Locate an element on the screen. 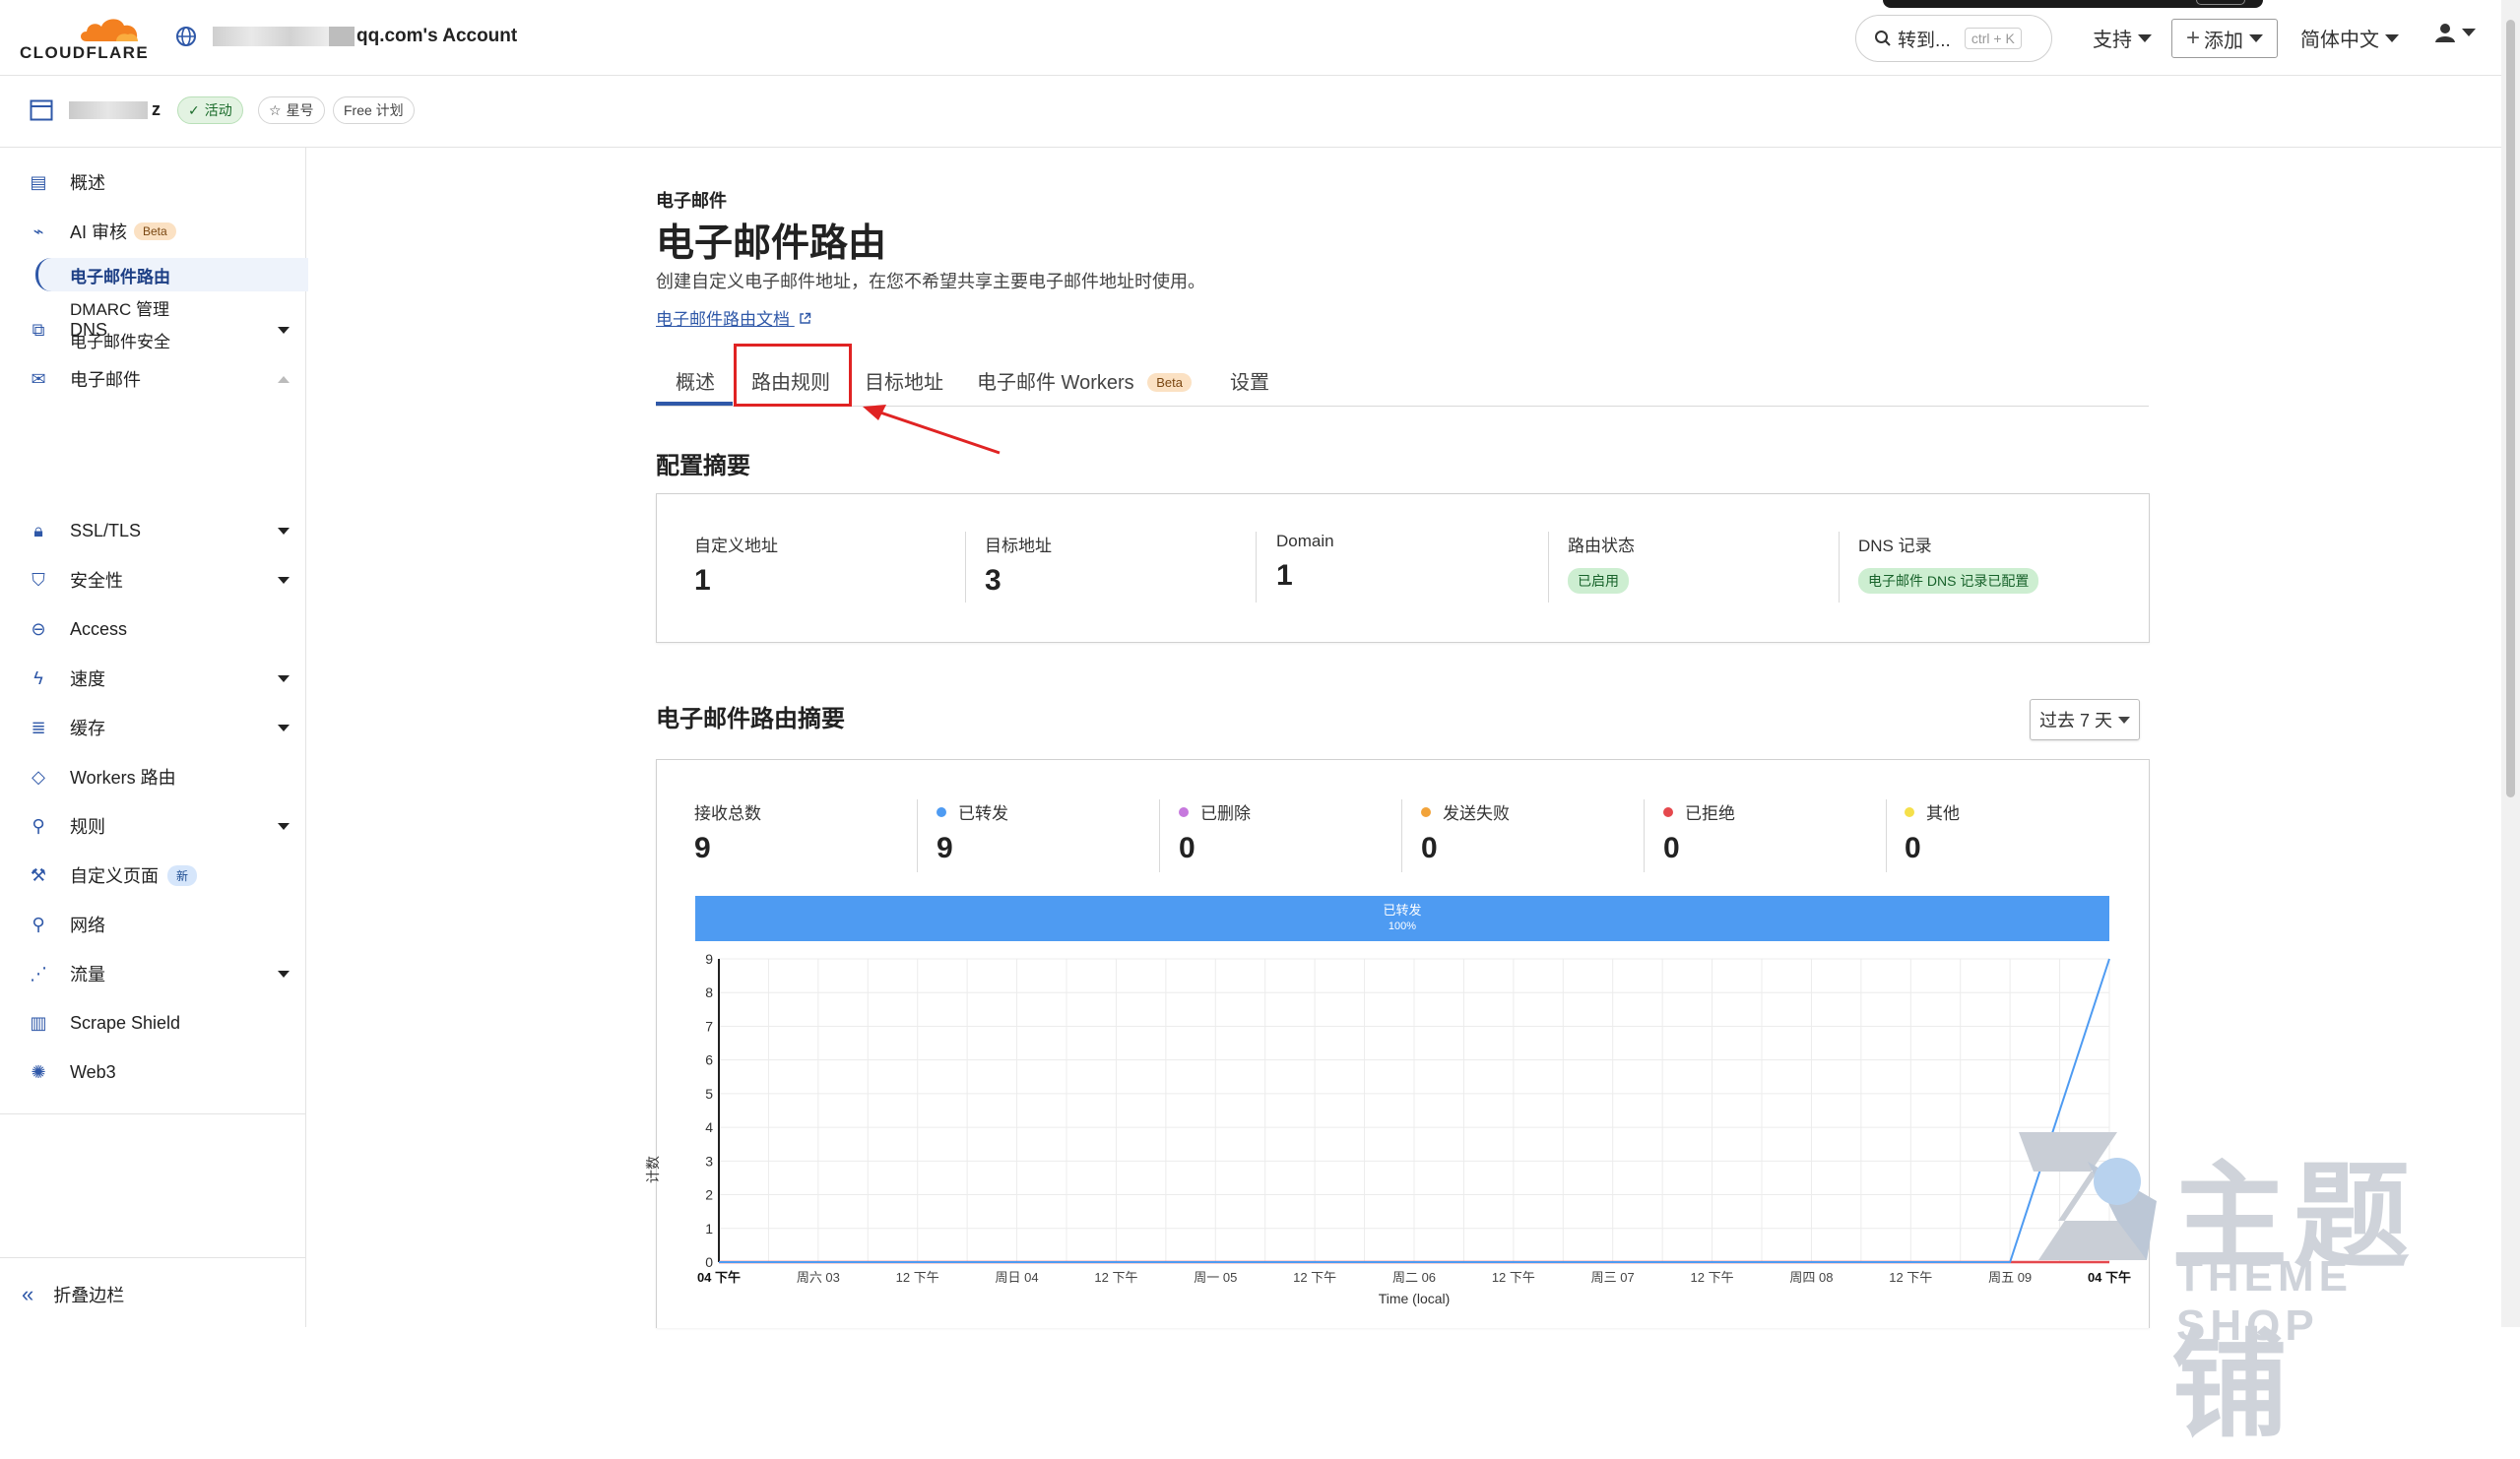 This screenshot has width=2520, height=1459. sidebar-subitem-email-security: 电子邮件安全 is located at coordinates (120, 340).